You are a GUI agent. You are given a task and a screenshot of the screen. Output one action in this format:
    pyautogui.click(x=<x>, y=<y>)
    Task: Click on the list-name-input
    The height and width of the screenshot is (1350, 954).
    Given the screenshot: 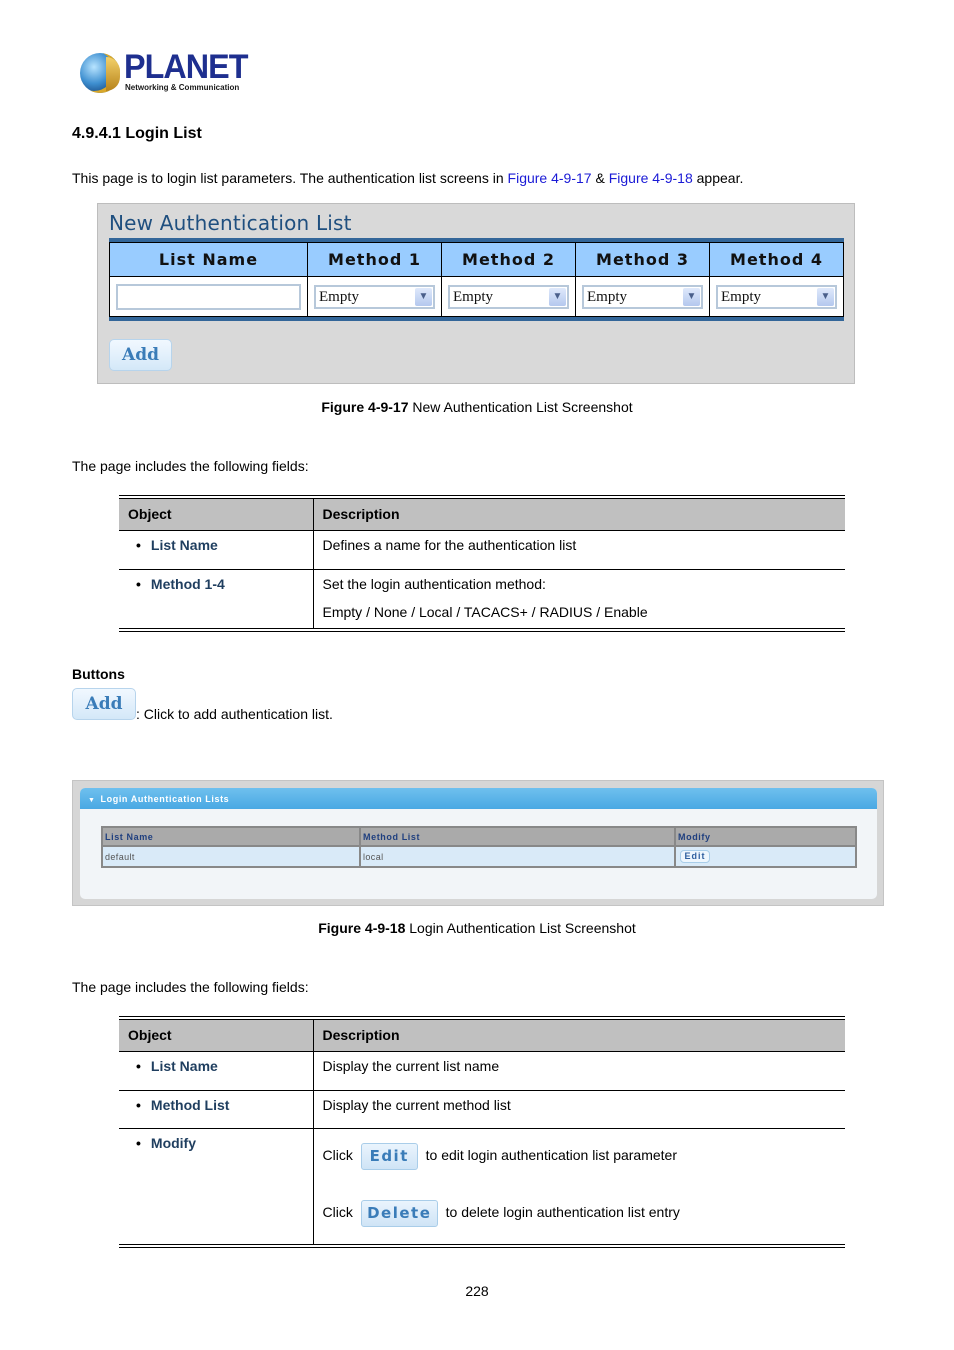 What is the action you would take?
    pyautogui.click(x=208, y=296)
    